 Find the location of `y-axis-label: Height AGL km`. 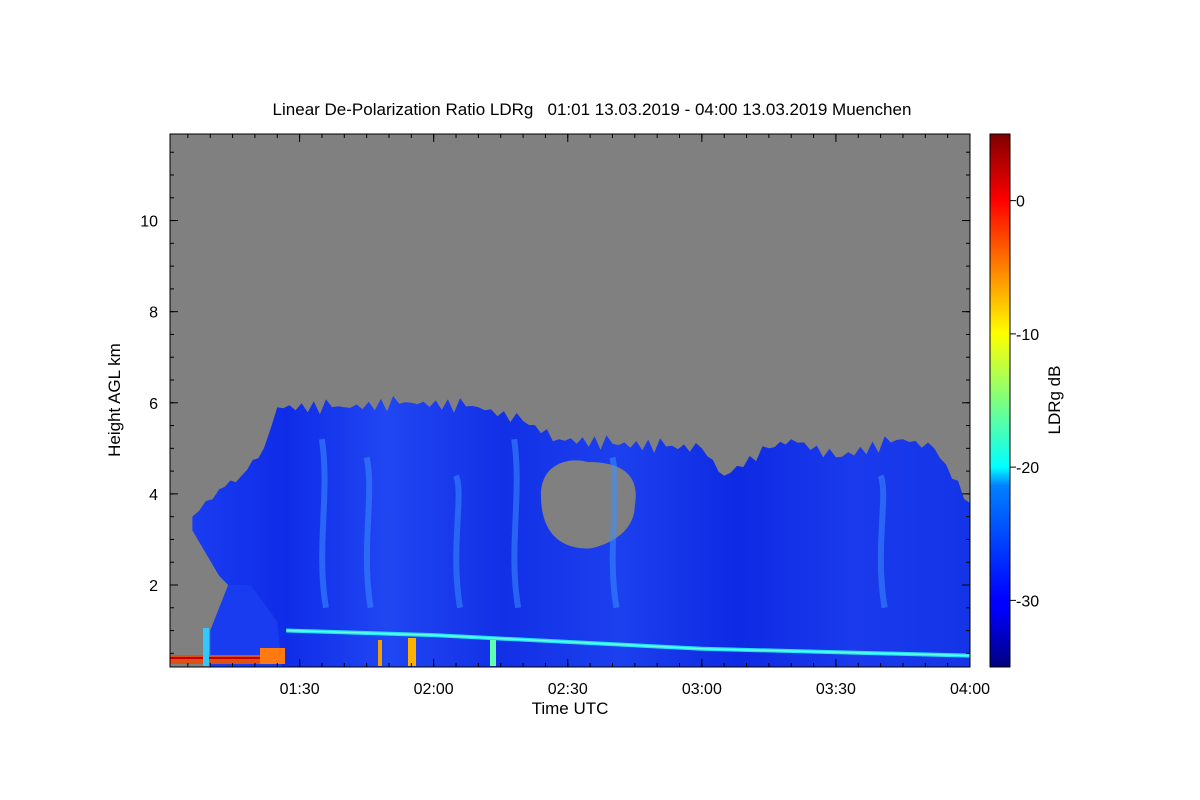

y-axis-label: Height AGL km is located at coordinates (114, 400).